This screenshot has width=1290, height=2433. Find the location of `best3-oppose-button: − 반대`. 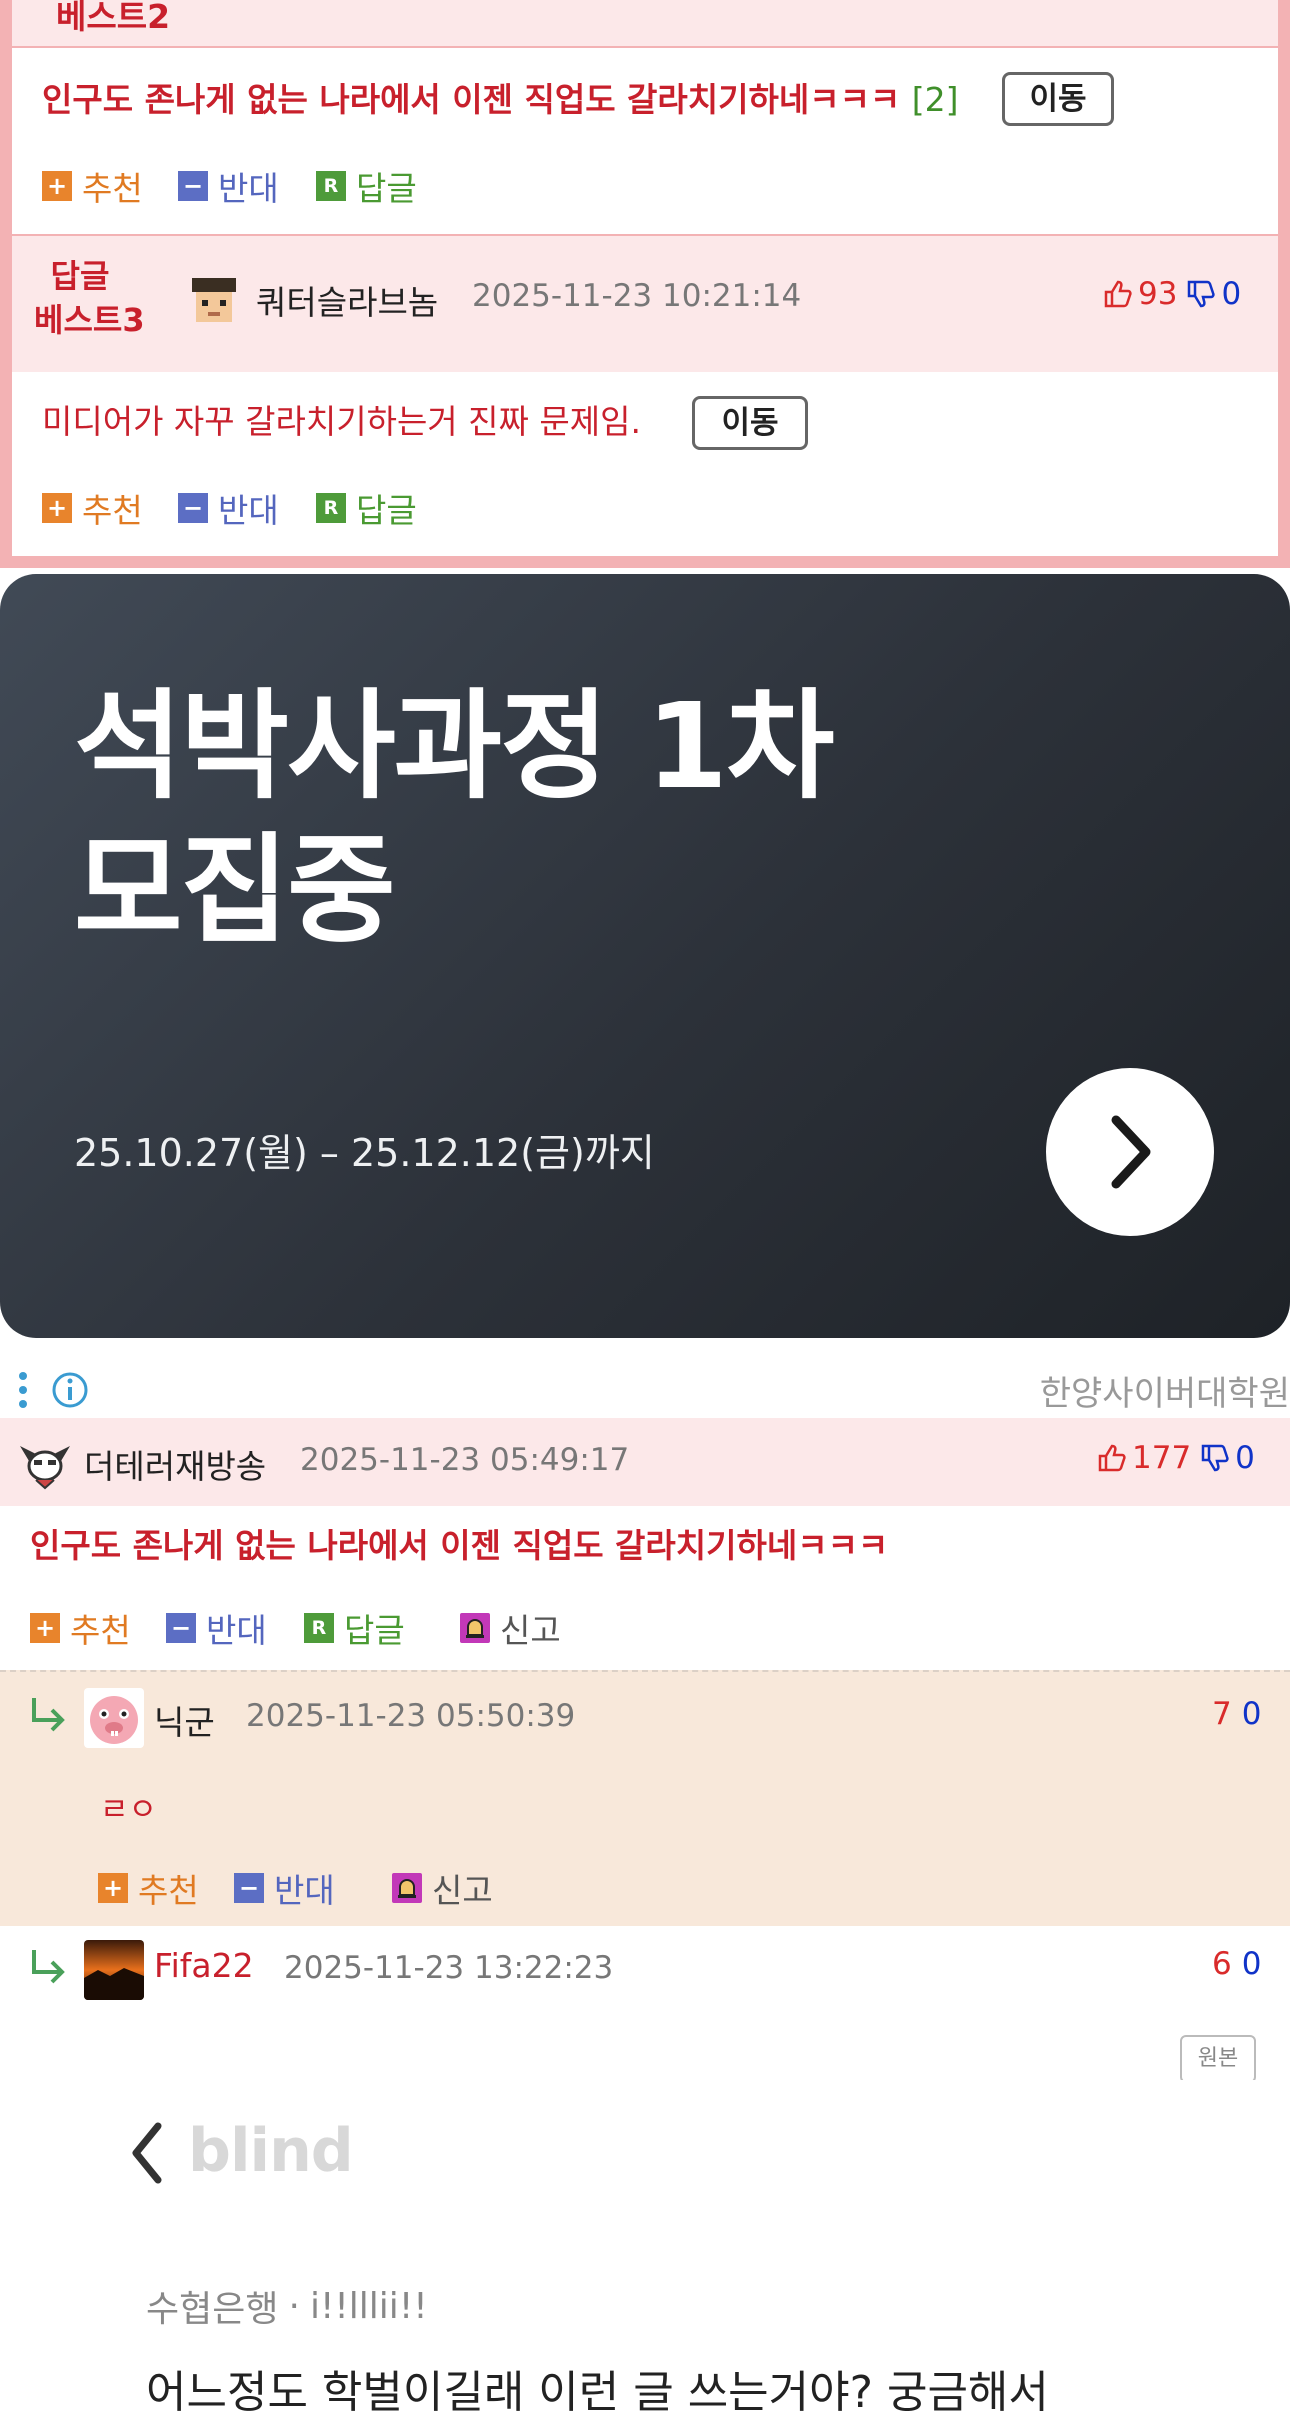

best3-oppose-button: − 반대 is located at coordinates (228, 508).